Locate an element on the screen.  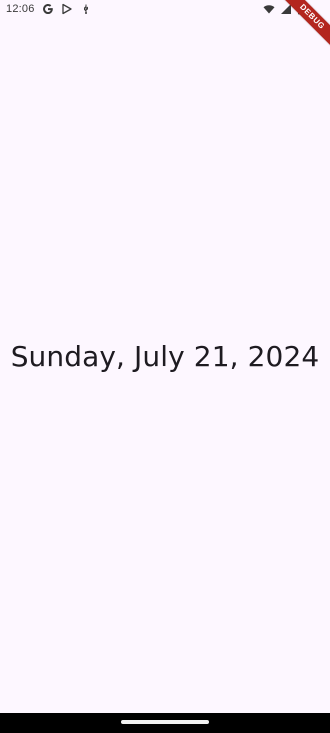
navigation-bar is located at coordinates (165, 723).